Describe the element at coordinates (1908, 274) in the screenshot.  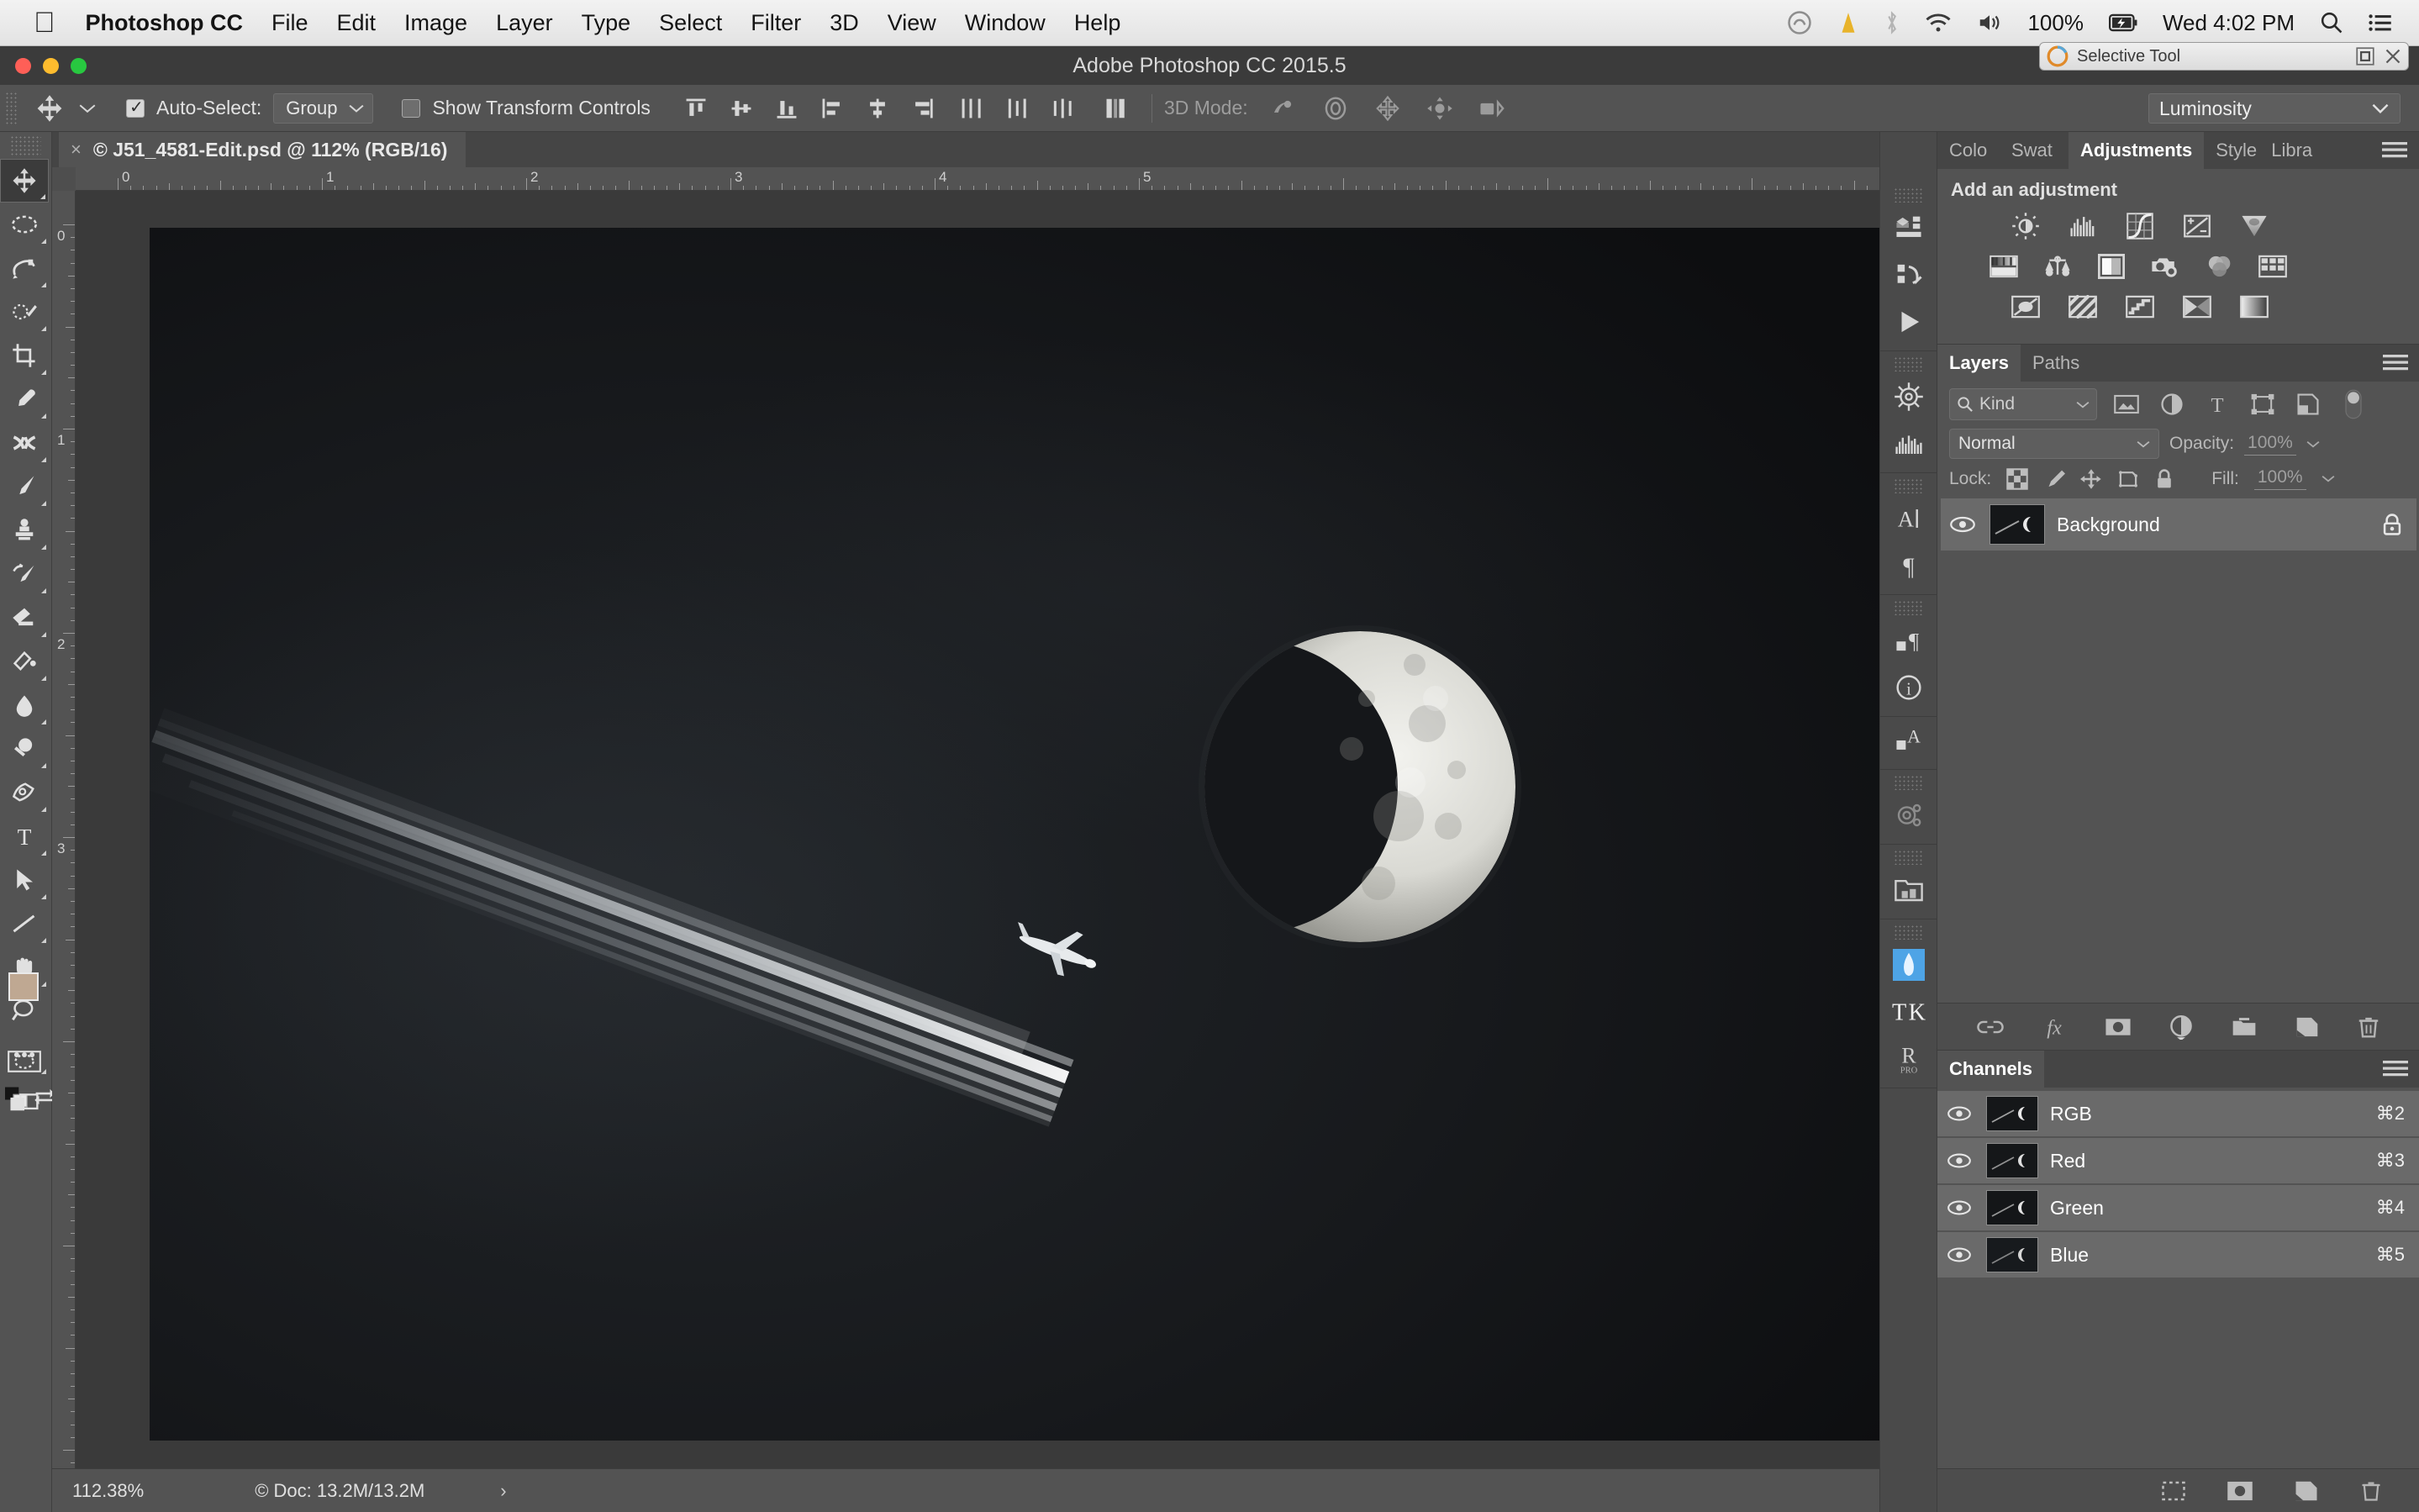
I see `3d-actions-icon` at that location.